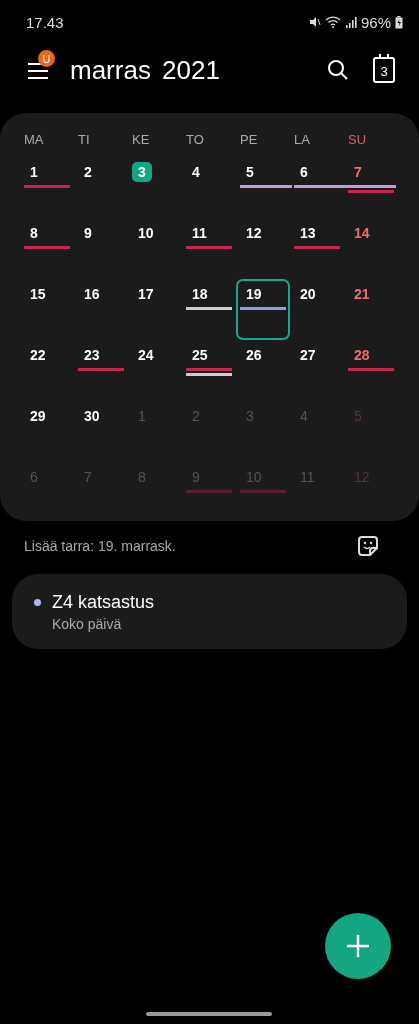  I want to click on today-date: 3, so click(142, 172).